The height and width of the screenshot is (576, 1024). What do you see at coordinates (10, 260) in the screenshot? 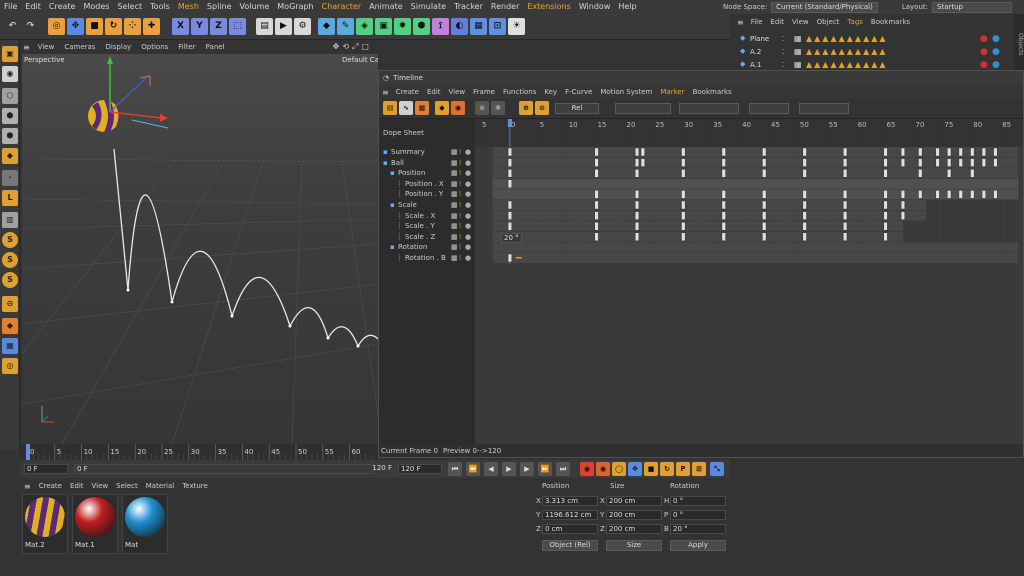
I see `solo-hierarchy-icon: S` at bounding box center [10, 260].